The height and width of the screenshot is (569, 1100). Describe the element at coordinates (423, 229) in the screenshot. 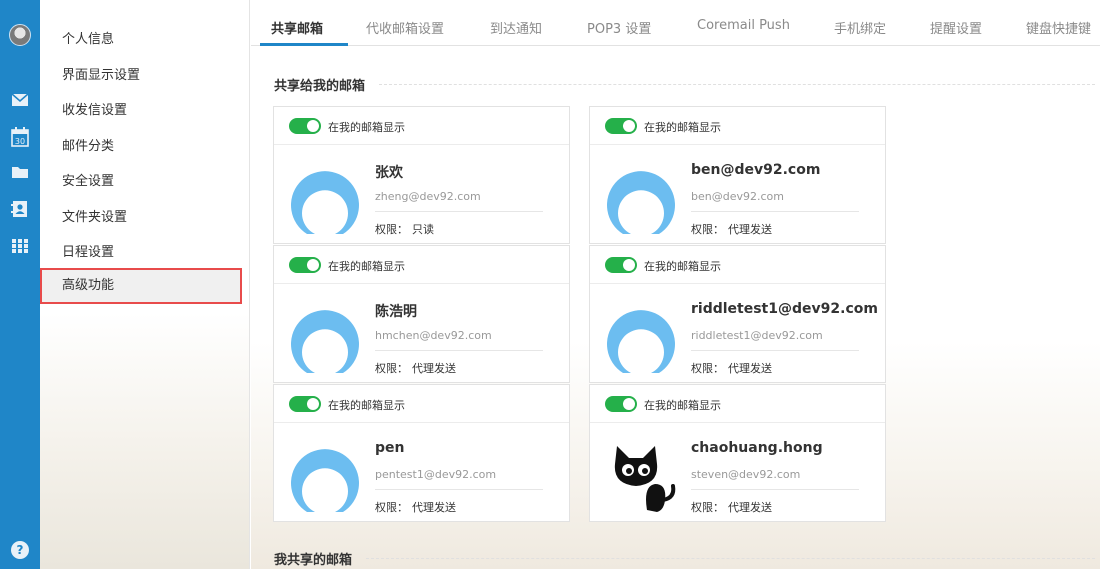

I see `permission-value: 只读` at that location.